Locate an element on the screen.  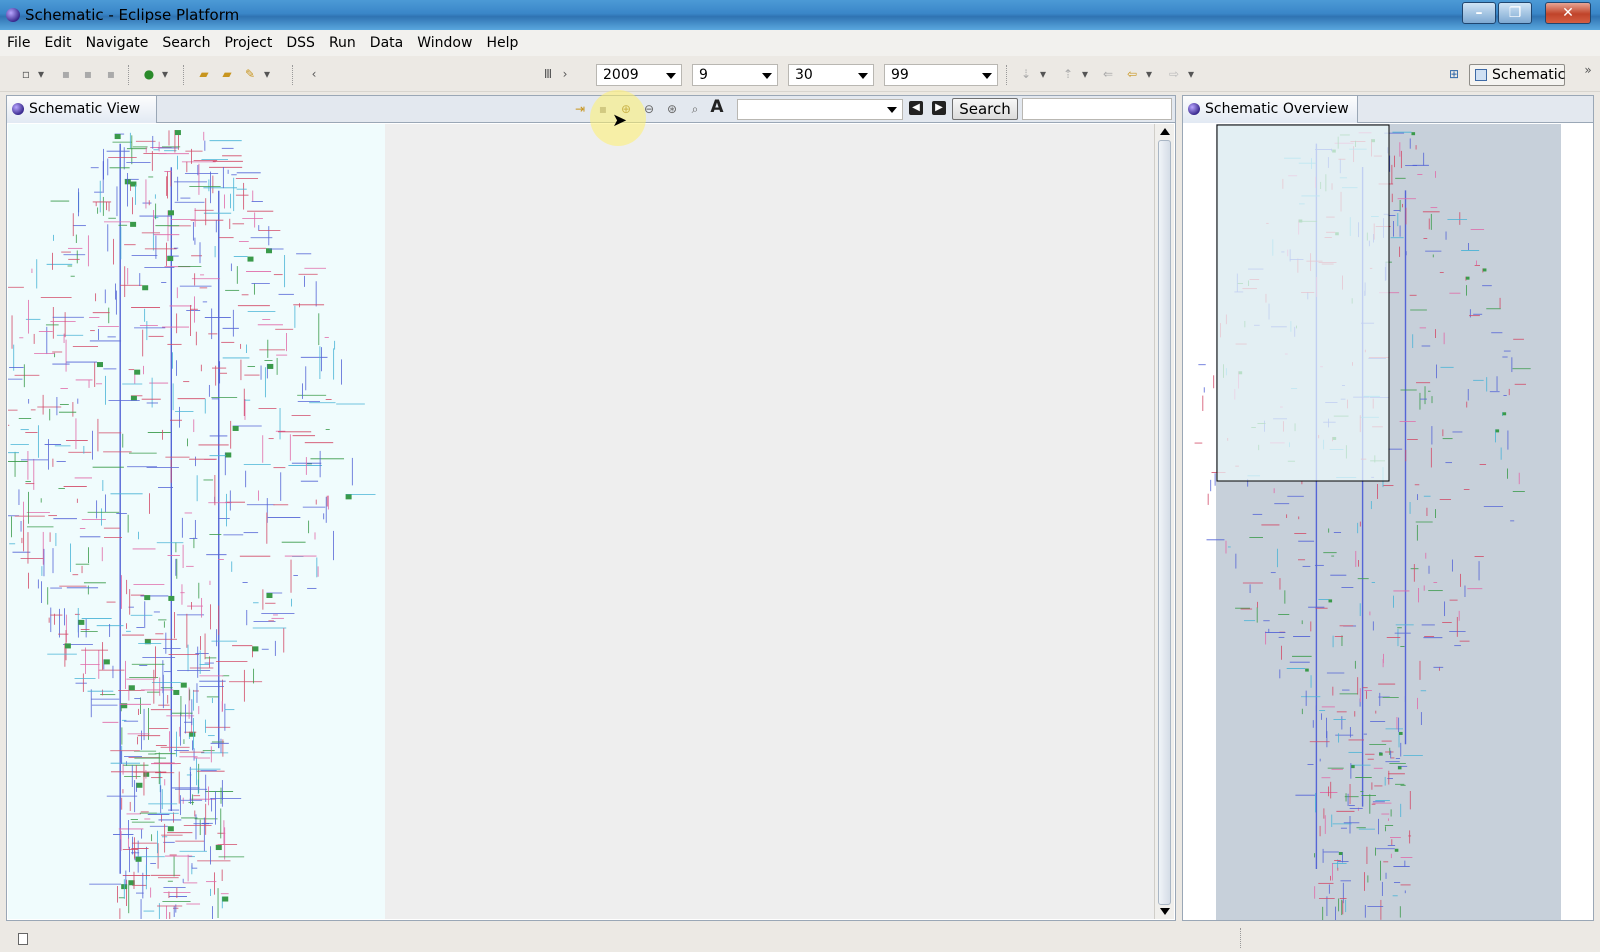
forward-arrow-icon: ⇨ is located at coordinates (1174, 74).